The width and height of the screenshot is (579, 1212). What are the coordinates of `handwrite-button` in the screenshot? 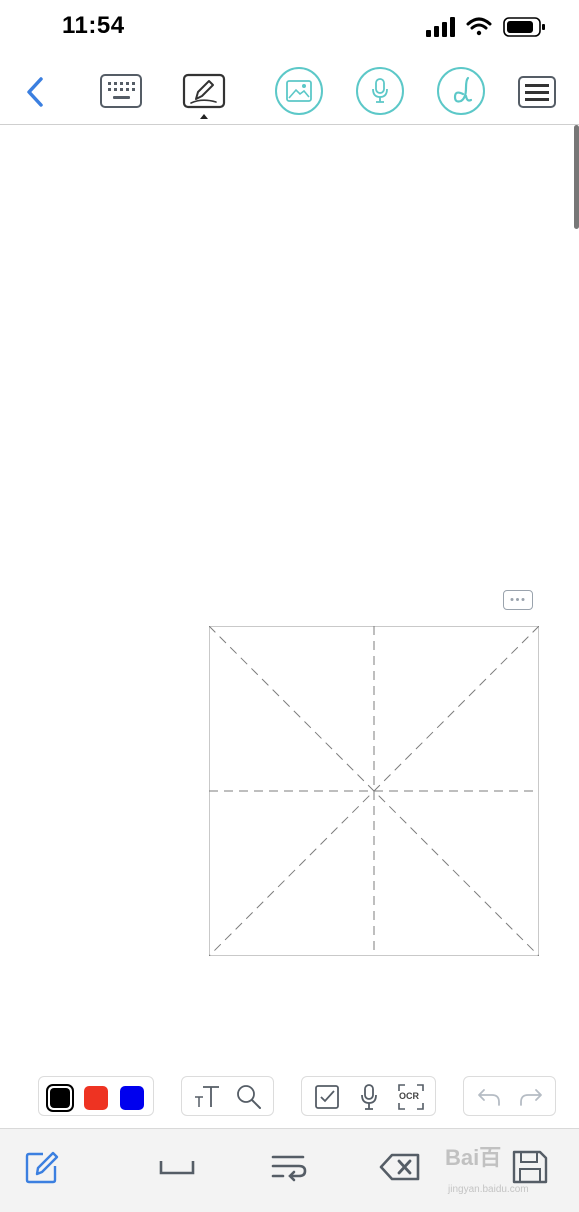 It's located at (204, 91).